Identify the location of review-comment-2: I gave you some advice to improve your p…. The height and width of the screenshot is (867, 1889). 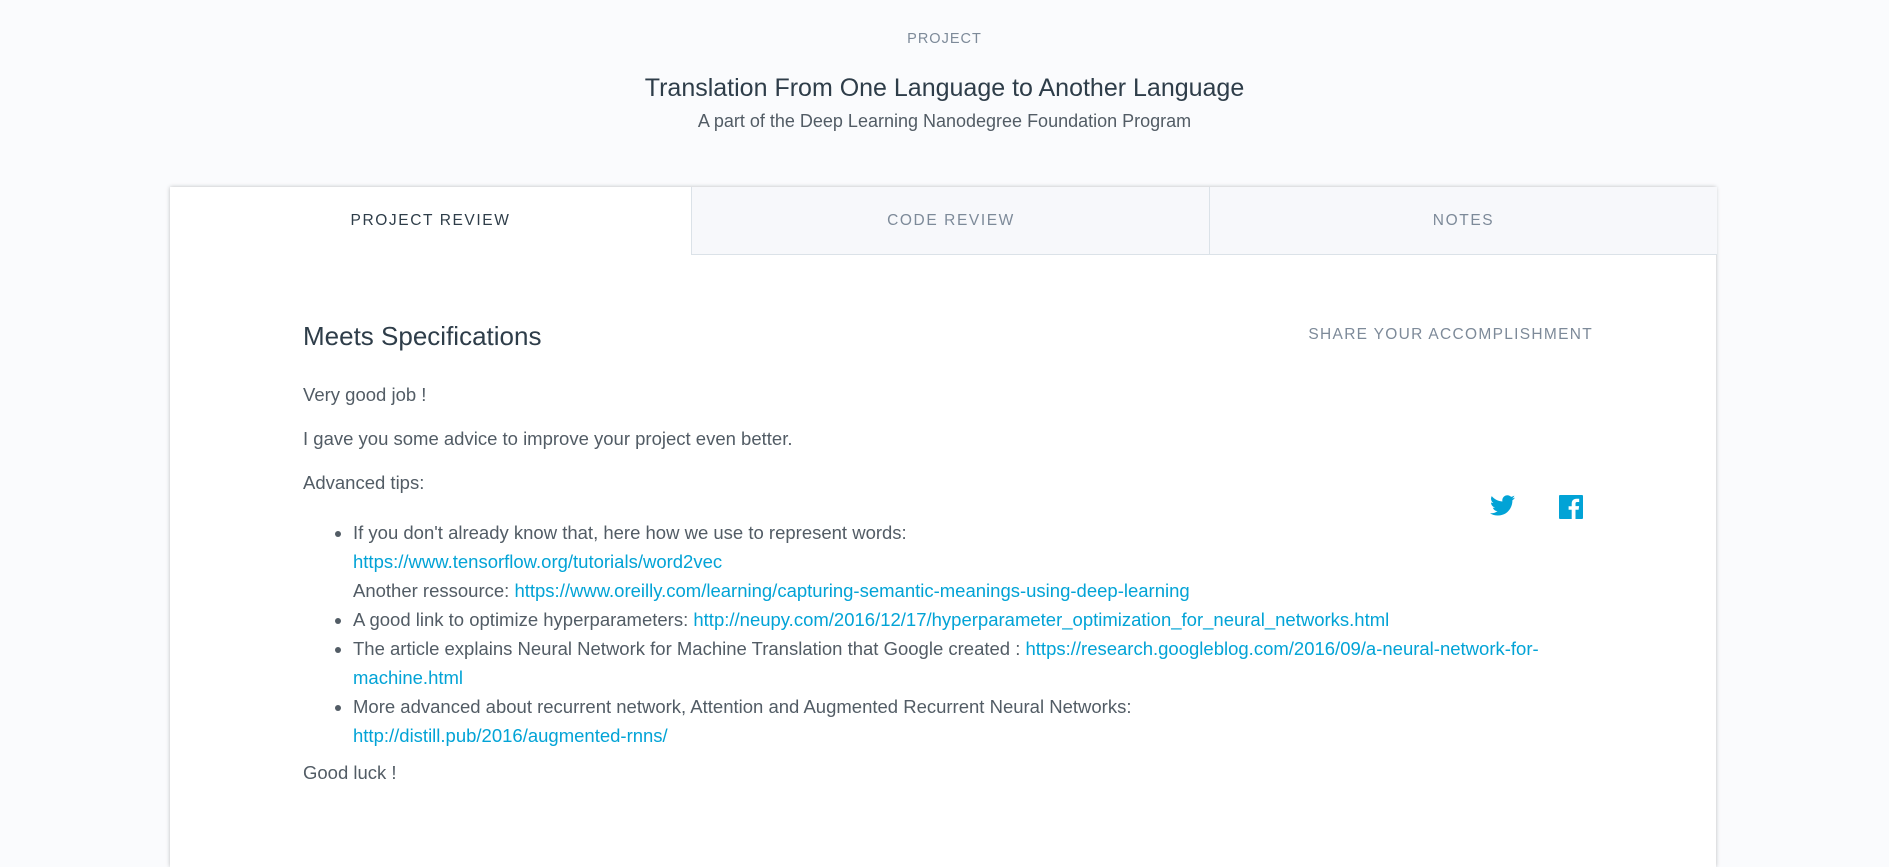
(548, 438).